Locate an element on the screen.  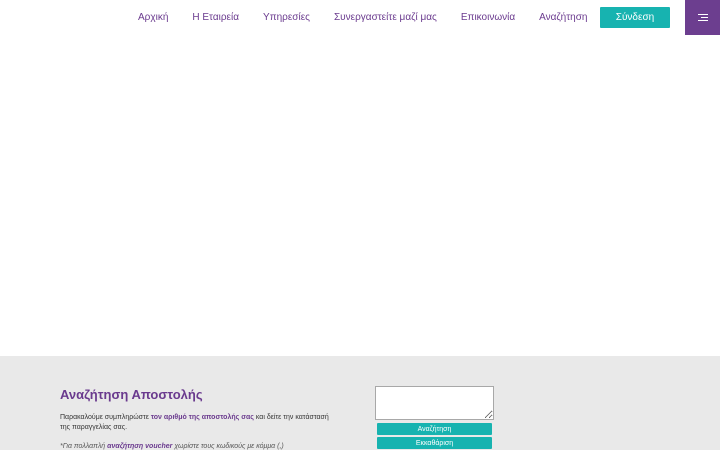
search-button: Αναζήτηση is located at coordinates (434, 429).